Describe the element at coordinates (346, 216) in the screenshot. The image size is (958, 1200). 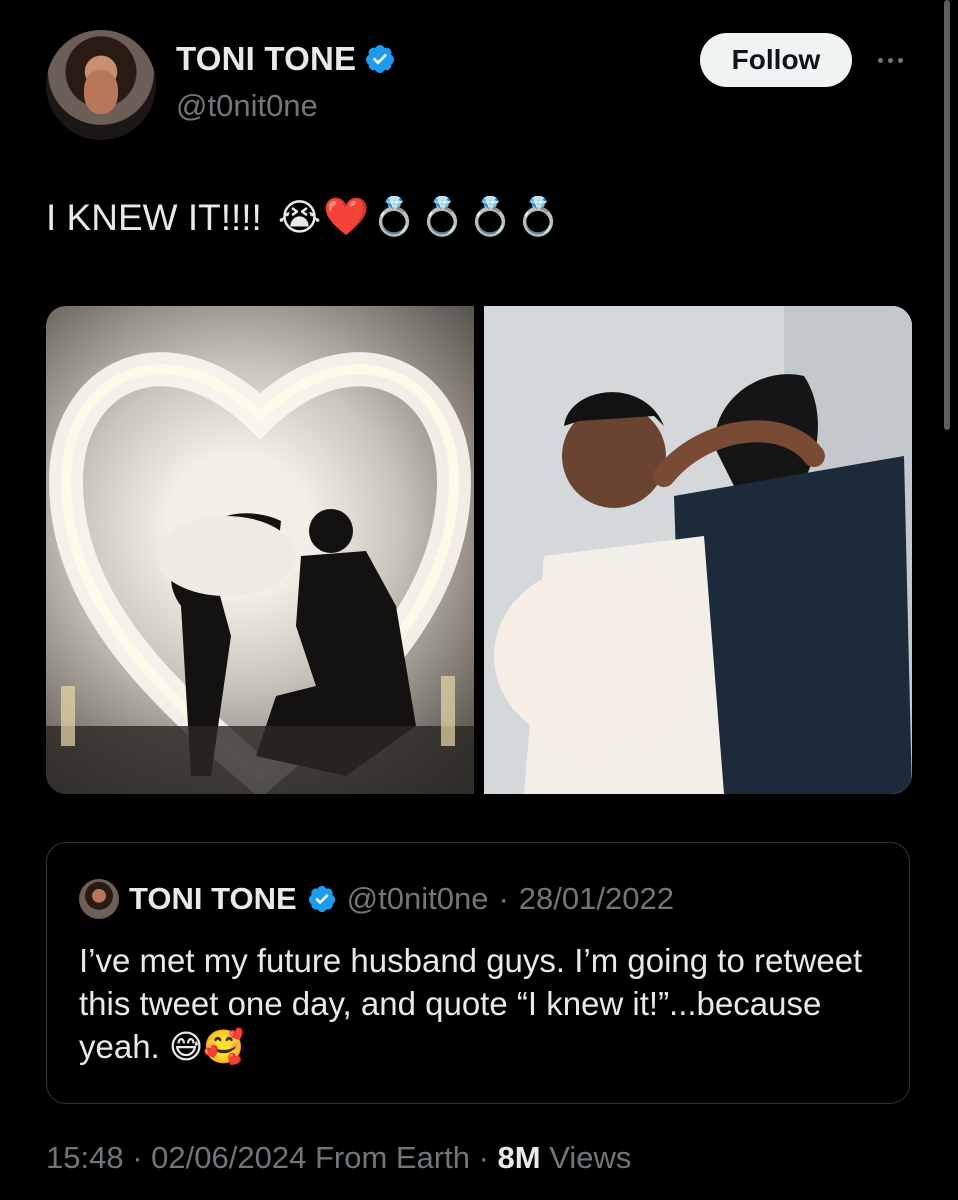
I see `red-heart-icon: ❤️` at that location.